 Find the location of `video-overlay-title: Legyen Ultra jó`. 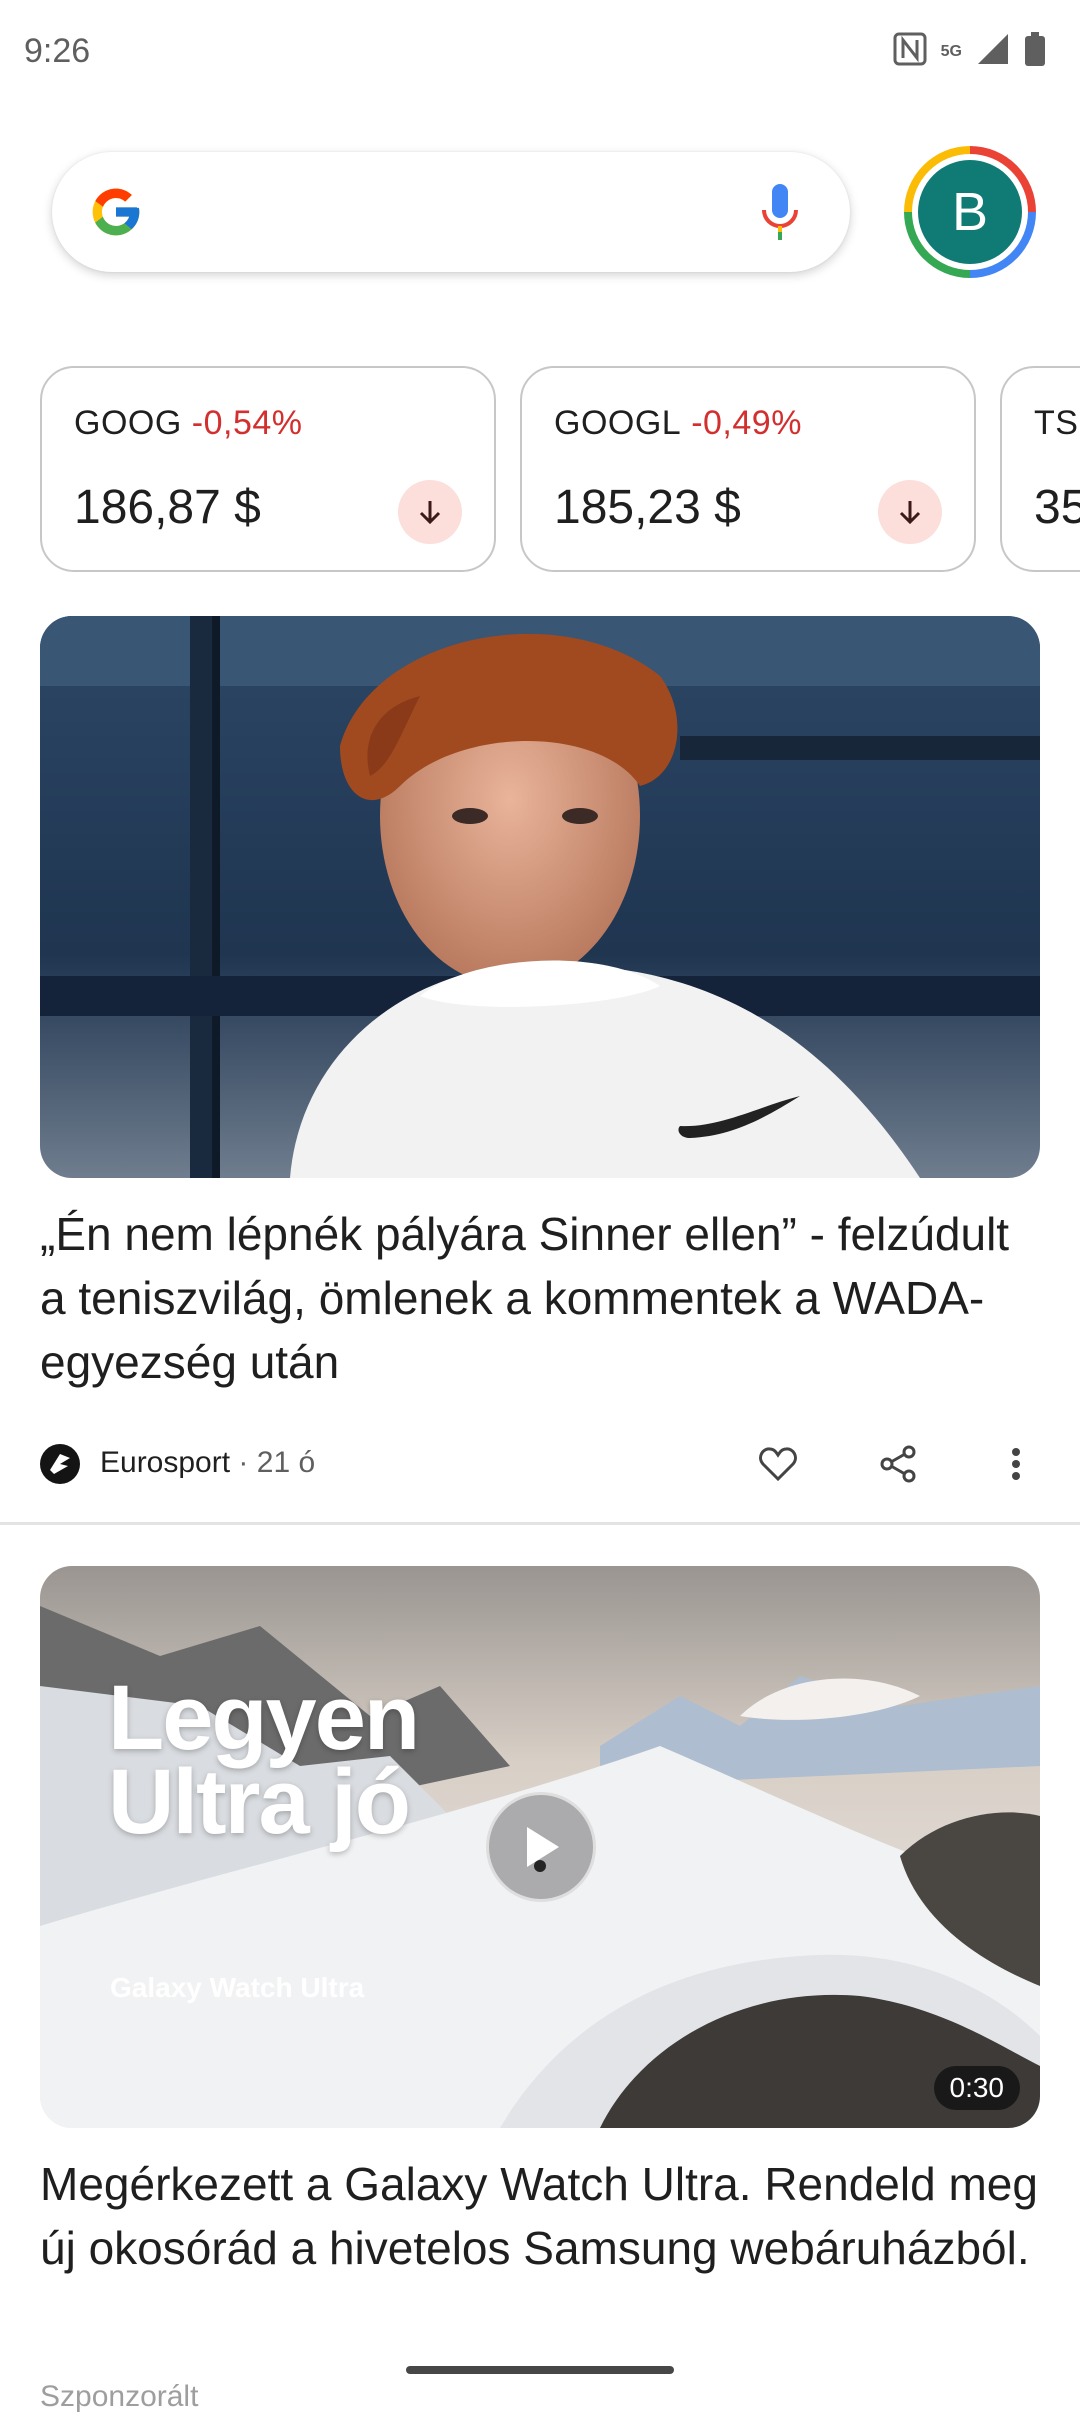

video-overlay-title: Legyen Ultra jó is located at coordinates (264, 1760).